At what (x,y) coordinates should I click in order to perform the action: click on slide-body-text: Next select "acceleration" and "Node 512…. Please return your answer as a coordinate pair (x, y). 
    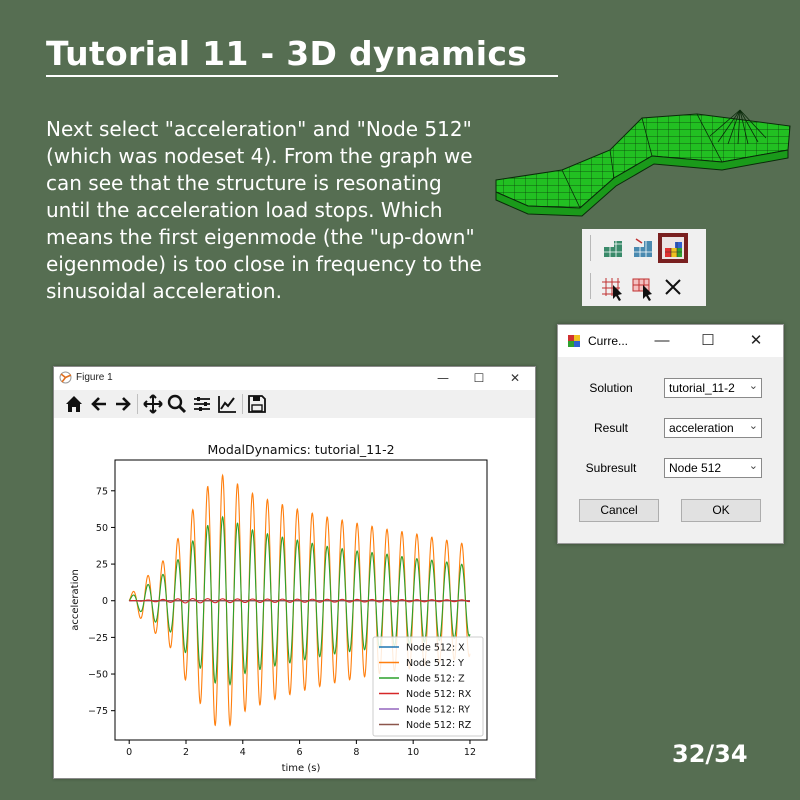
    Looking at the image, I should click on (296, 210).